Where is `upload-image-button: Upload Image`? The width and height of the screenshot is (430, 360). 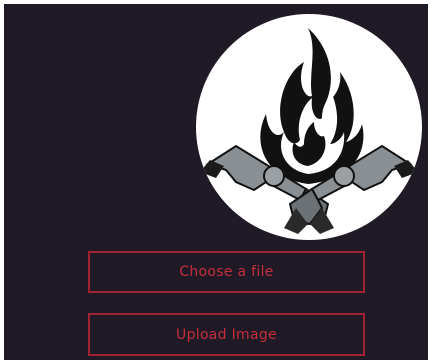
upload-image-button: Upload Image is located at coordinates (226, 334).